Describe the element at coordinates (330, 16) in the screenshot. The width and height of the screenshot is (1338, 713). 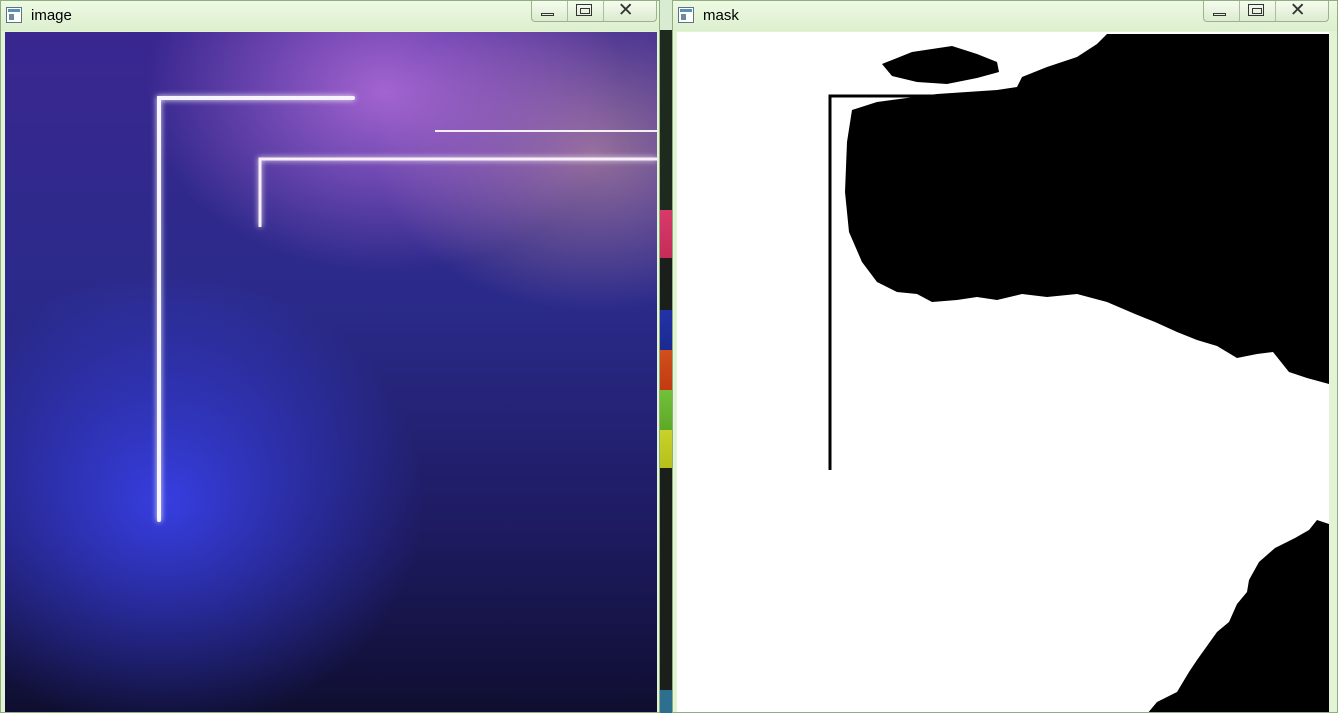
I see `image-window-titlebar: image ✕` at that location.